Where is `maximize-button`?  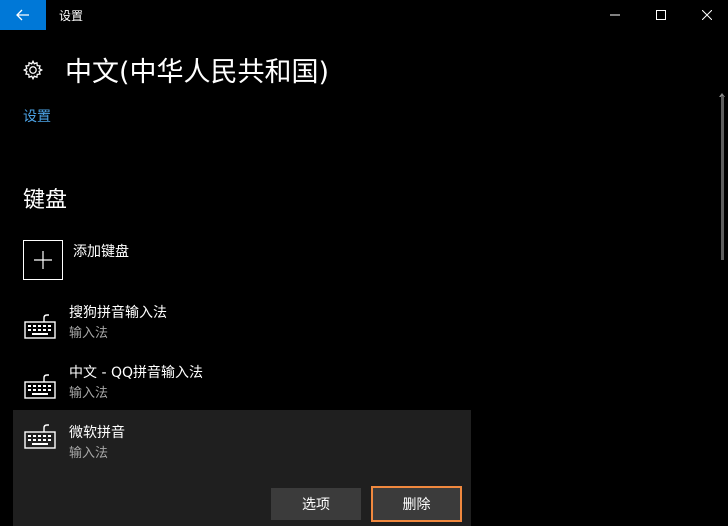 maximize-button is located at coordinates (661, 15).